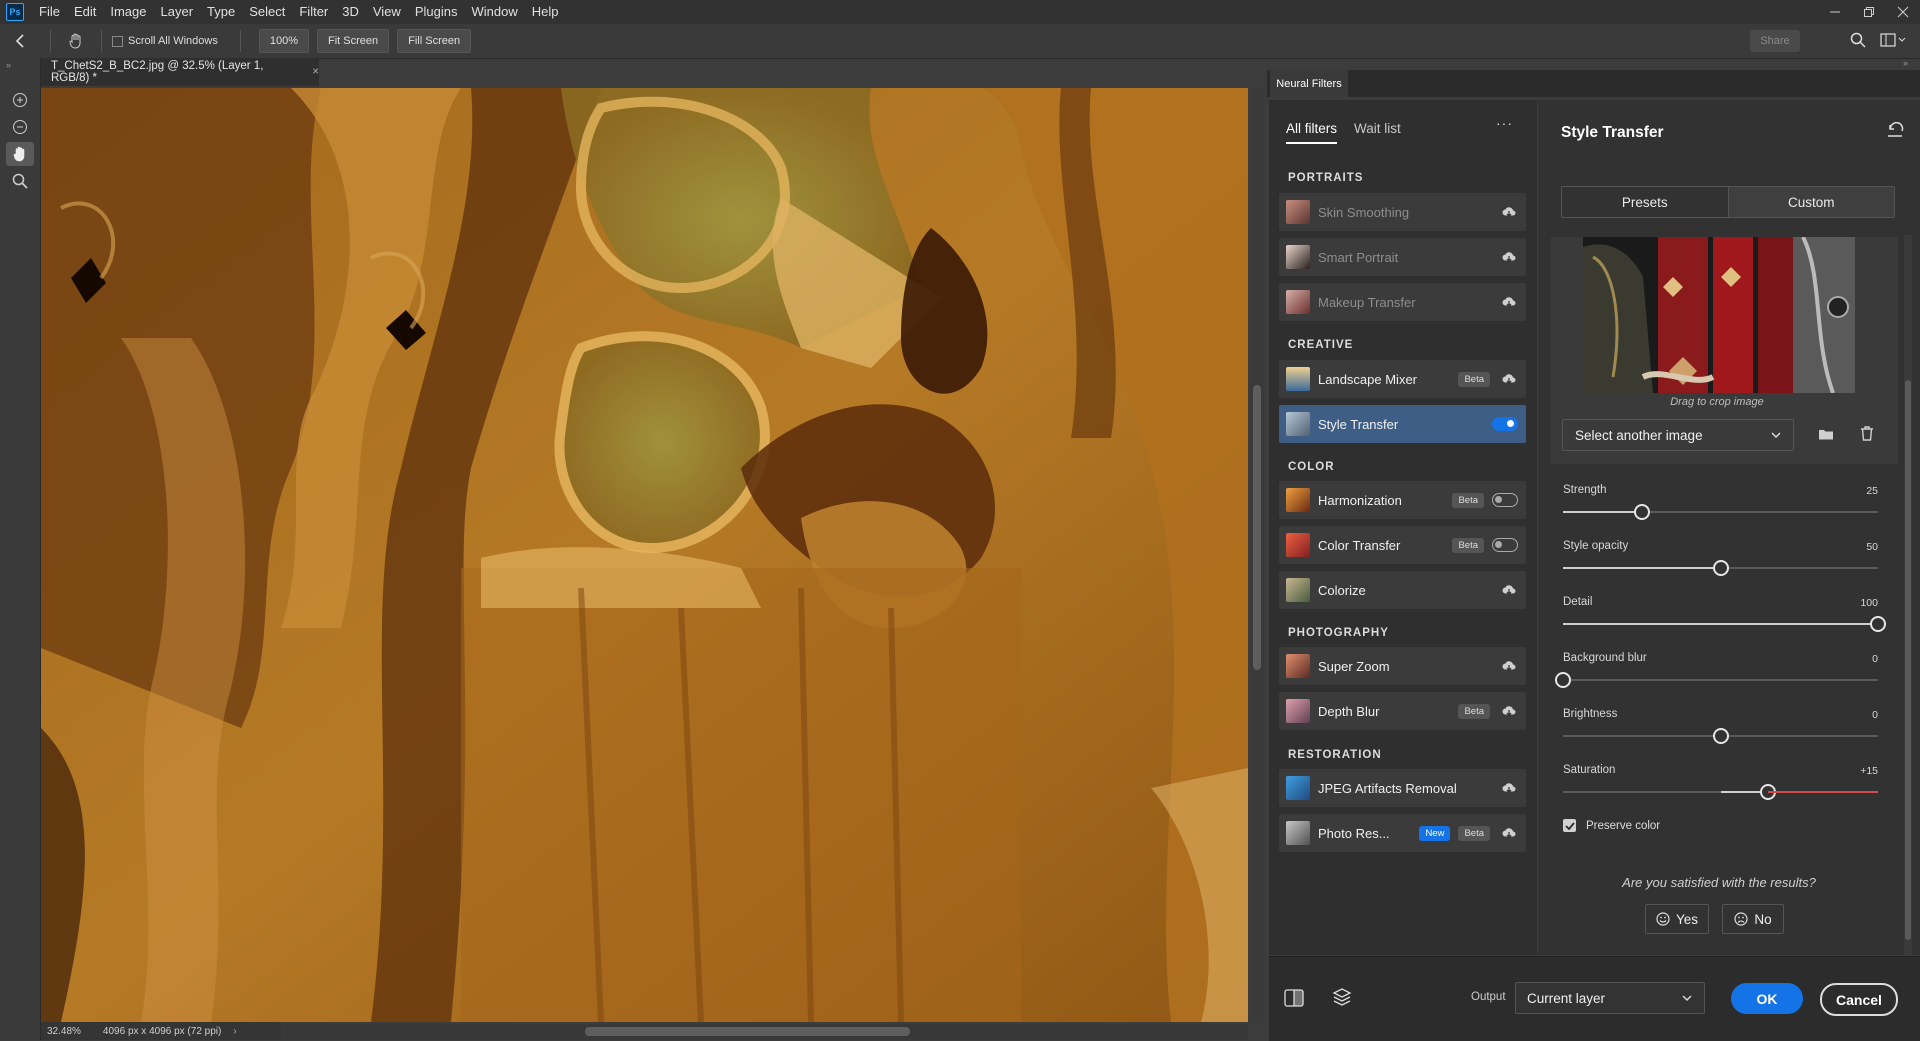  What do you see at coordinates (545, 12) in the screenshot?
I see `menu-help: Help` at bounding box center [545, 12].